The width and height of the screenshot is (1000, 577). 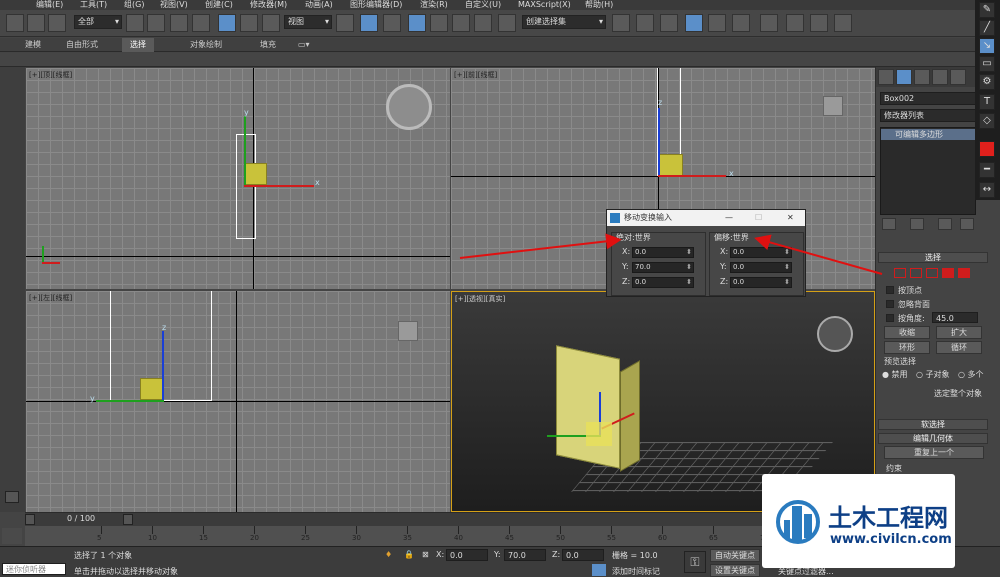 I want to click on window-crossing-icon, so click(x=201, y=23).